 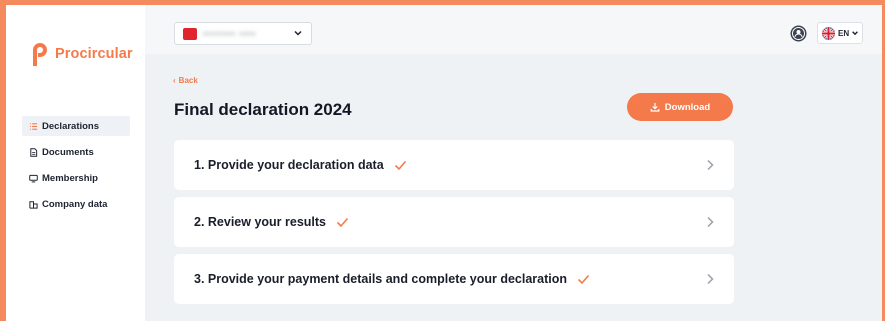 I want to click on company-selector: •••••••• ••••, so click(x=243, y=33).